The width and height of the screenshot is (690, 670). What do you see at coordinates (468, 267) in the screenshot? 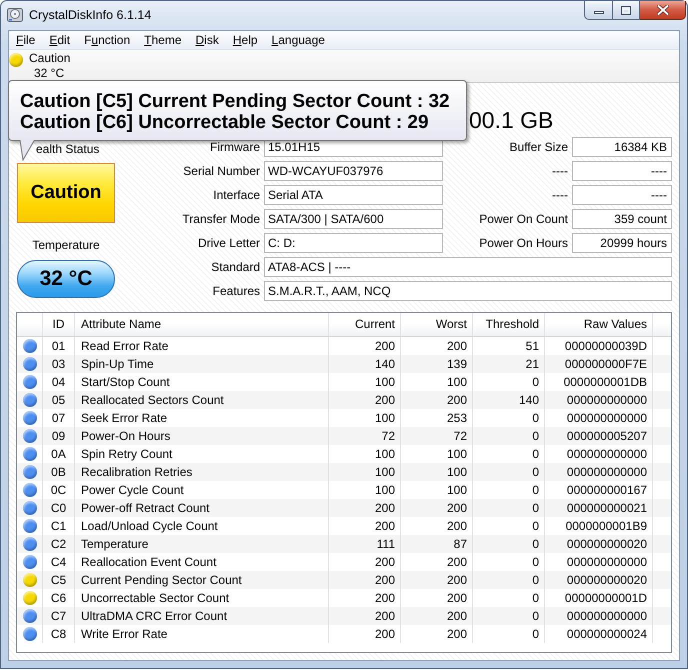
I see `info-field: ATA8-ACS | ----` at bounding box center [468, 267].